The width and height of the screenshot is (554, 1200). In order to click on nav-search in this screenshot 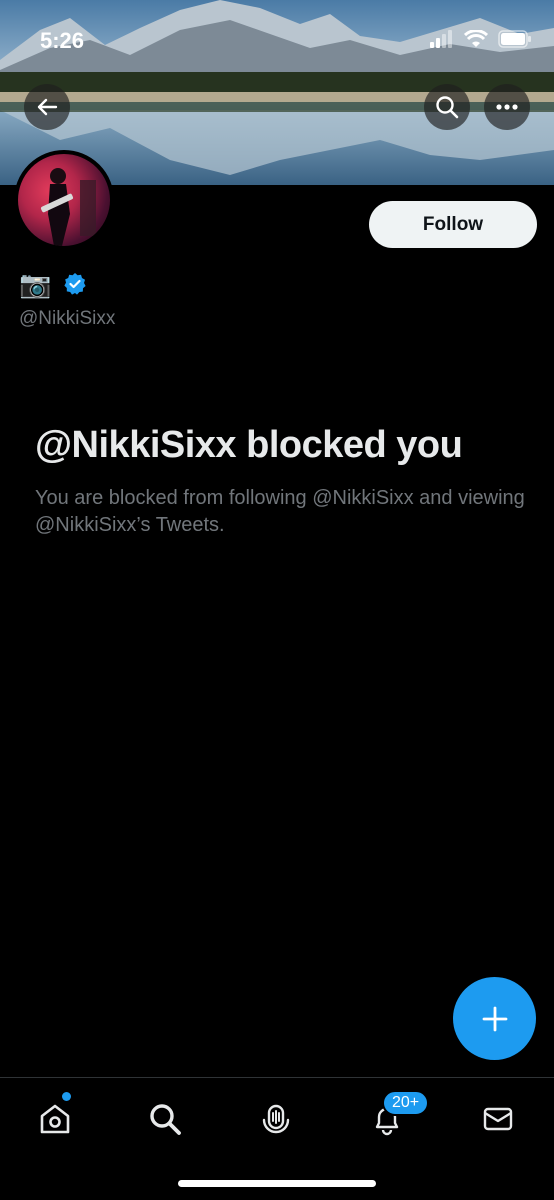, I will do `click(165, 1119)`.